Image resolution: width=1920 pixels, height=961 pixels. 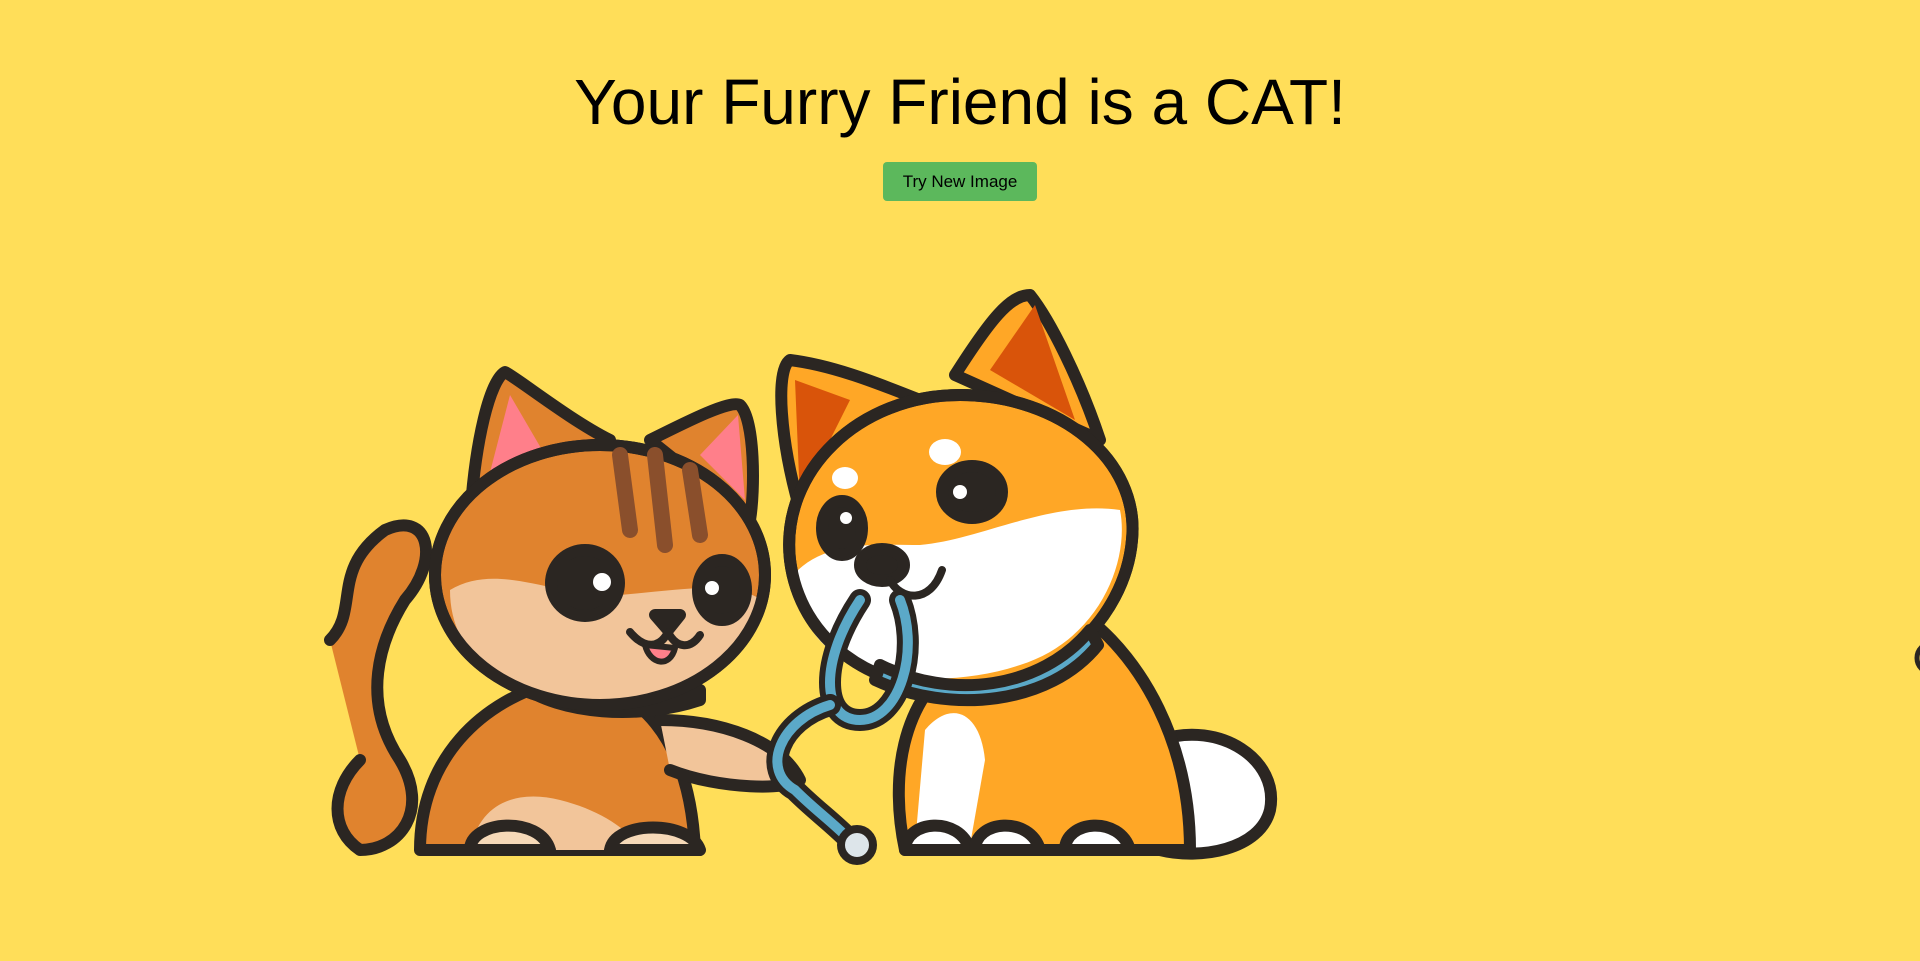 I want to click on cat-nose, so click(x=667, y=622).